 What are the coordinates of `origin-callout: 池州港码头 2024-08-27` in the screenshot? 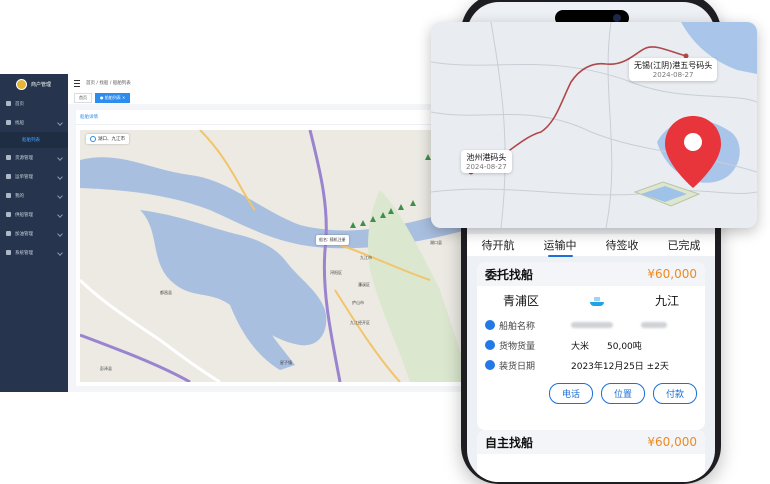 It's located at (486, 161).